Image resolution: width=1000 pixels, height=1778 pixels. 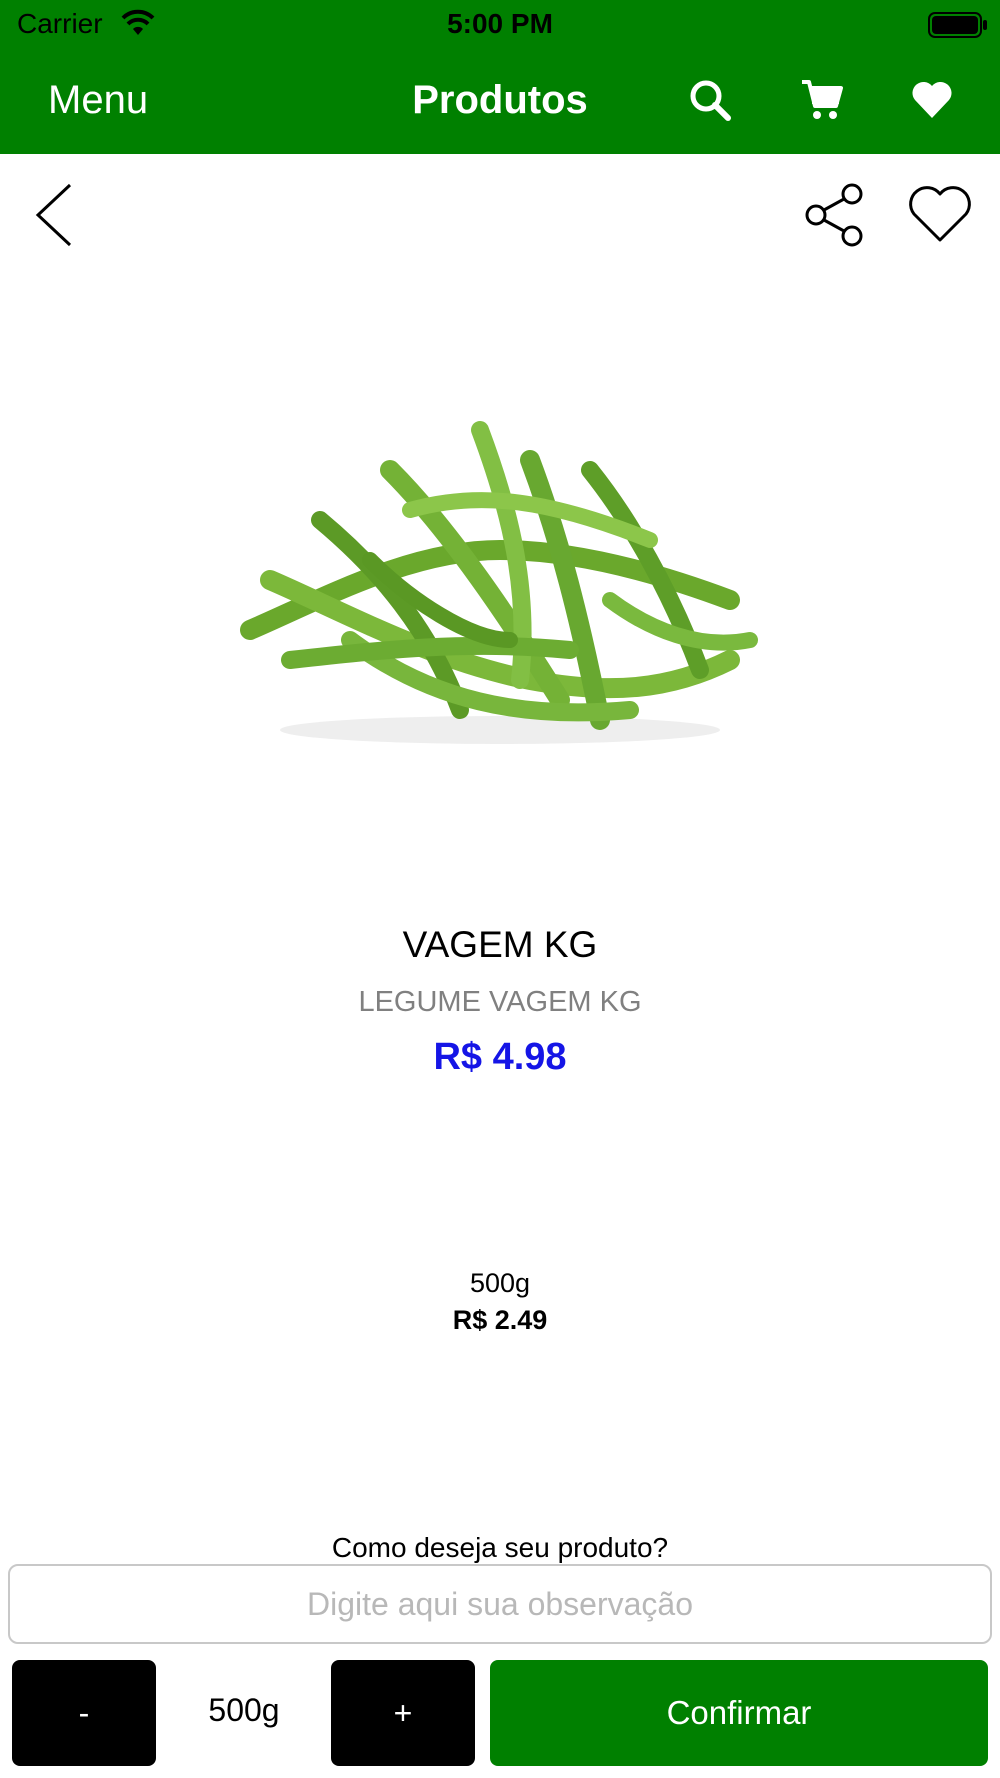 I want to click on unit-weight: 500g, so click(x=500, y=1283).